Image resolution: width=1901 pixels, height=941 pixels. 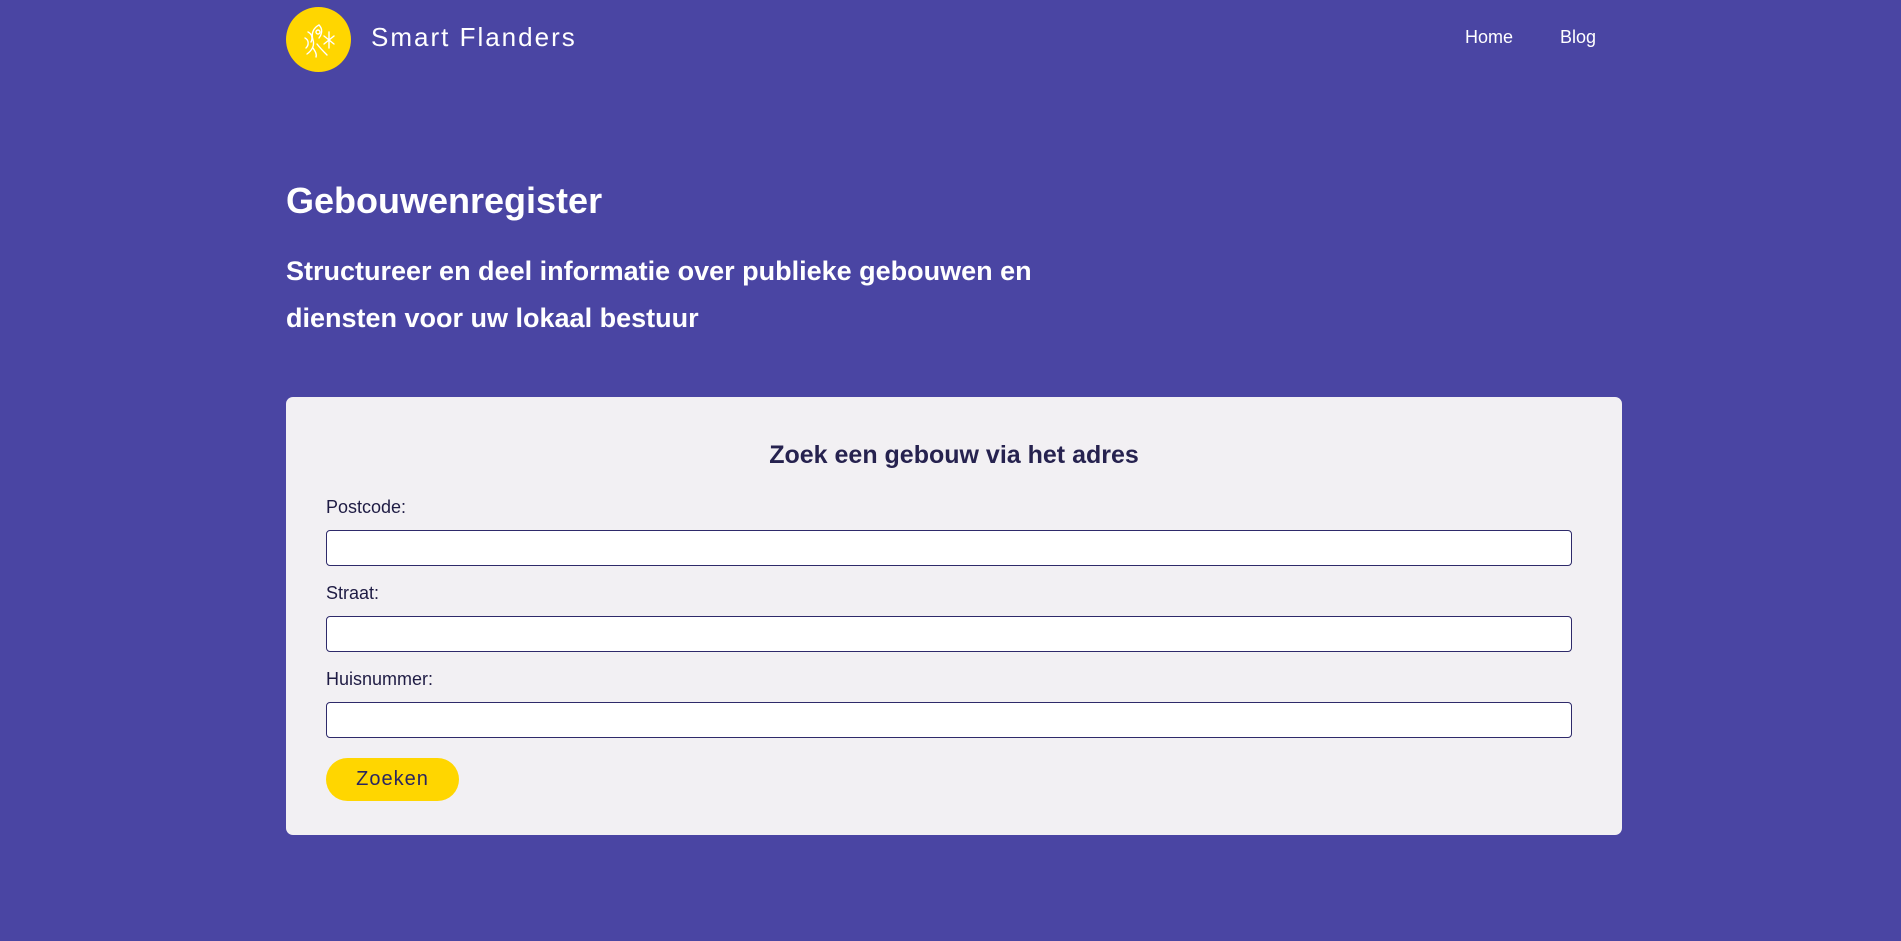 What do you see at coordinates (366, 507) in the screenshot?
I see `postcode-label: Postcode:` at bounding box center [366, 507].